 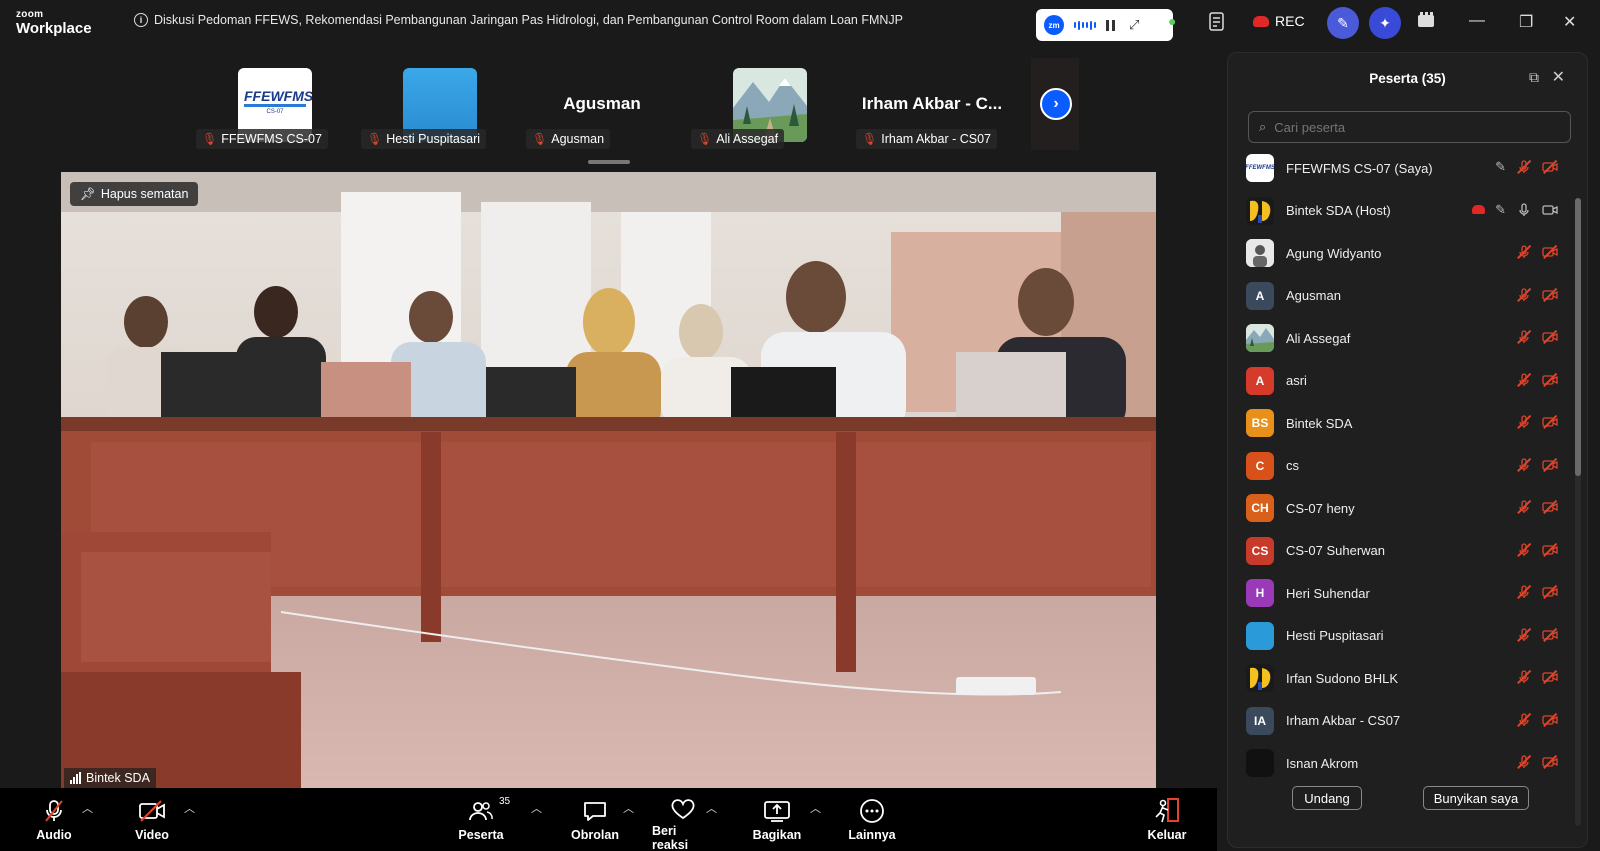 I want to click on strip-resize-handle, so click(x=609, y=162).